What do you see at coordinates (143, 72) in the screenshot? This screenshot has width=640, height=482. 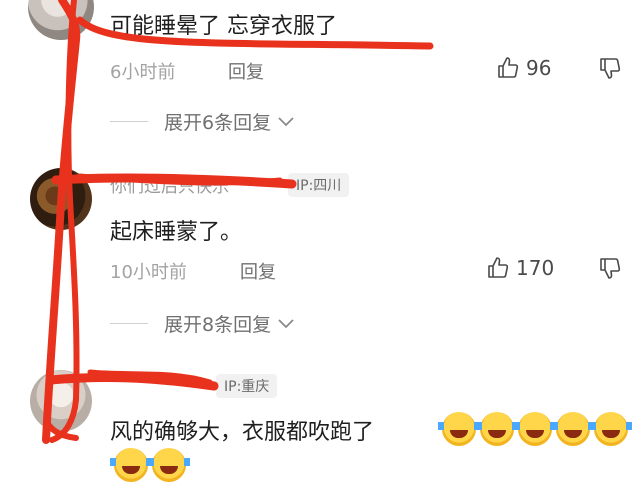 I see `comment-time: 6小时前` at bounding box center [143, 72].